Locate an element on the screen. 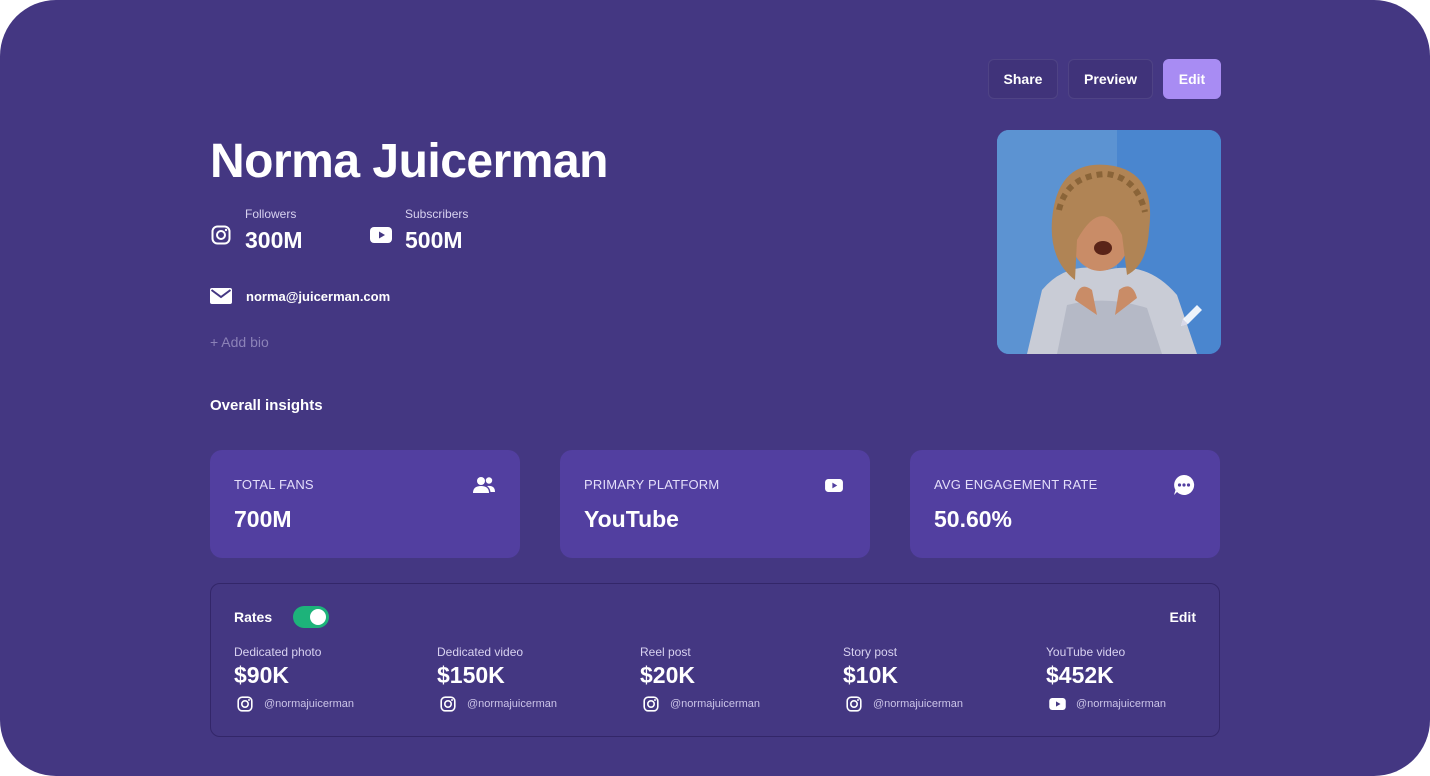  rate-label: Dedicated video is located at coordinates (480, 652).